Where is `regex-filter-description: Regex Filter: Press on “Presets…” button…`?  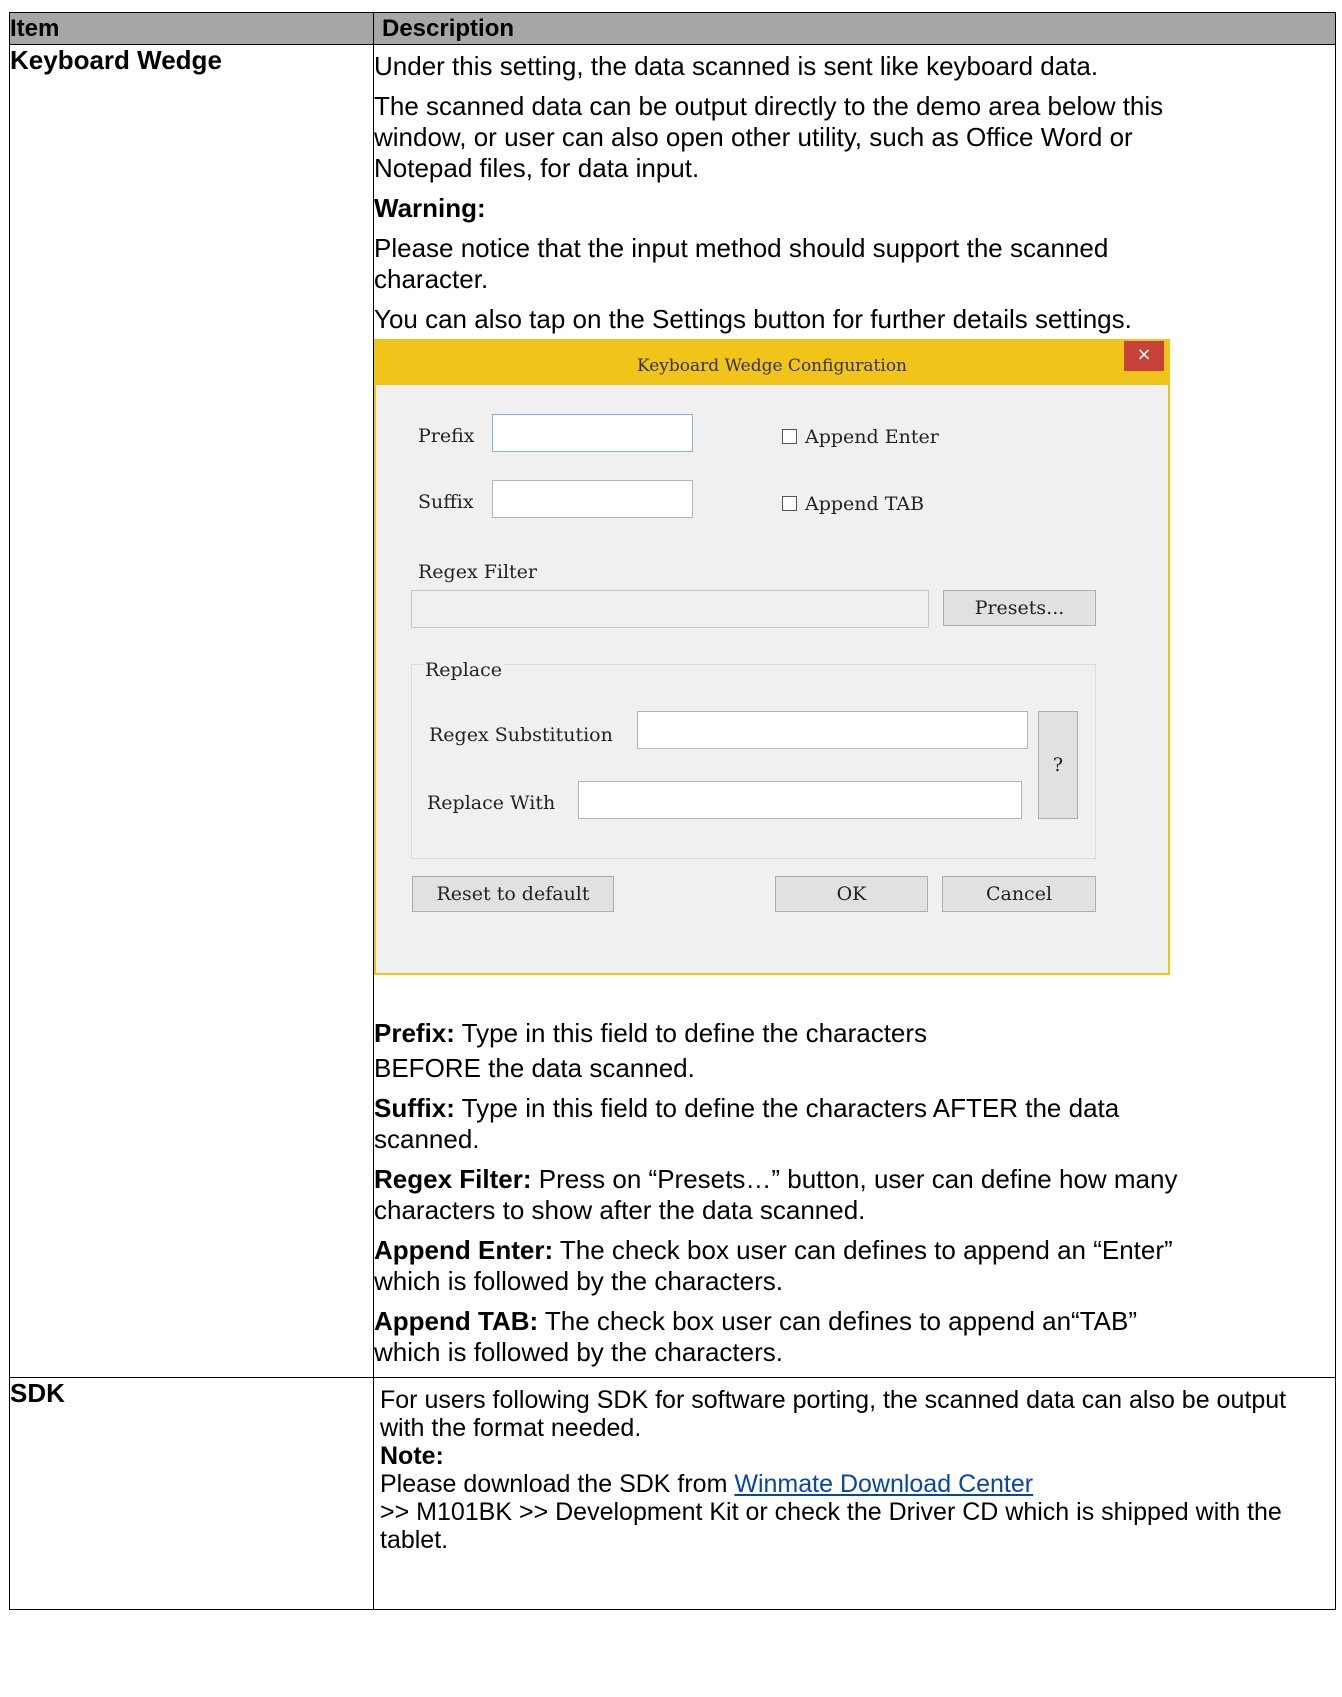 regex-filter-description: Regex Filter: Press on “Presets…” button… is located at coordinates (776, 1194).